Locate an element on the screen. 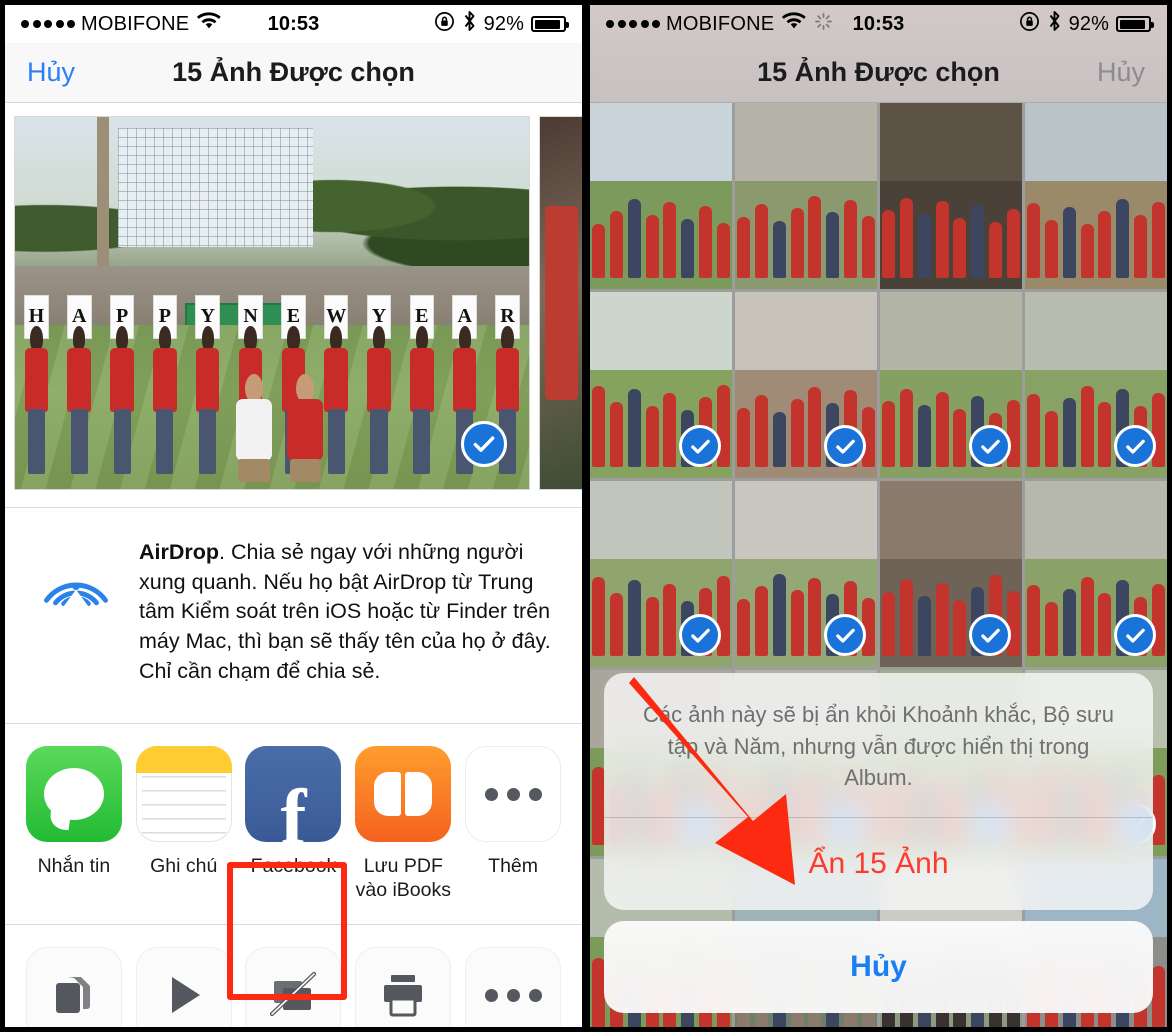 The height and width of the screenshot is (1032, 1172). facebook-icon: f is located at coordinates (293, 794).